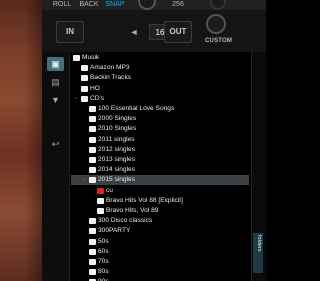 The height and width of the screenshot is (281, 320). What do you see at coordinates (160, 180) in the screenshot?
I see `tree-item: − 2015 singles` at bounding box center [160, 180].